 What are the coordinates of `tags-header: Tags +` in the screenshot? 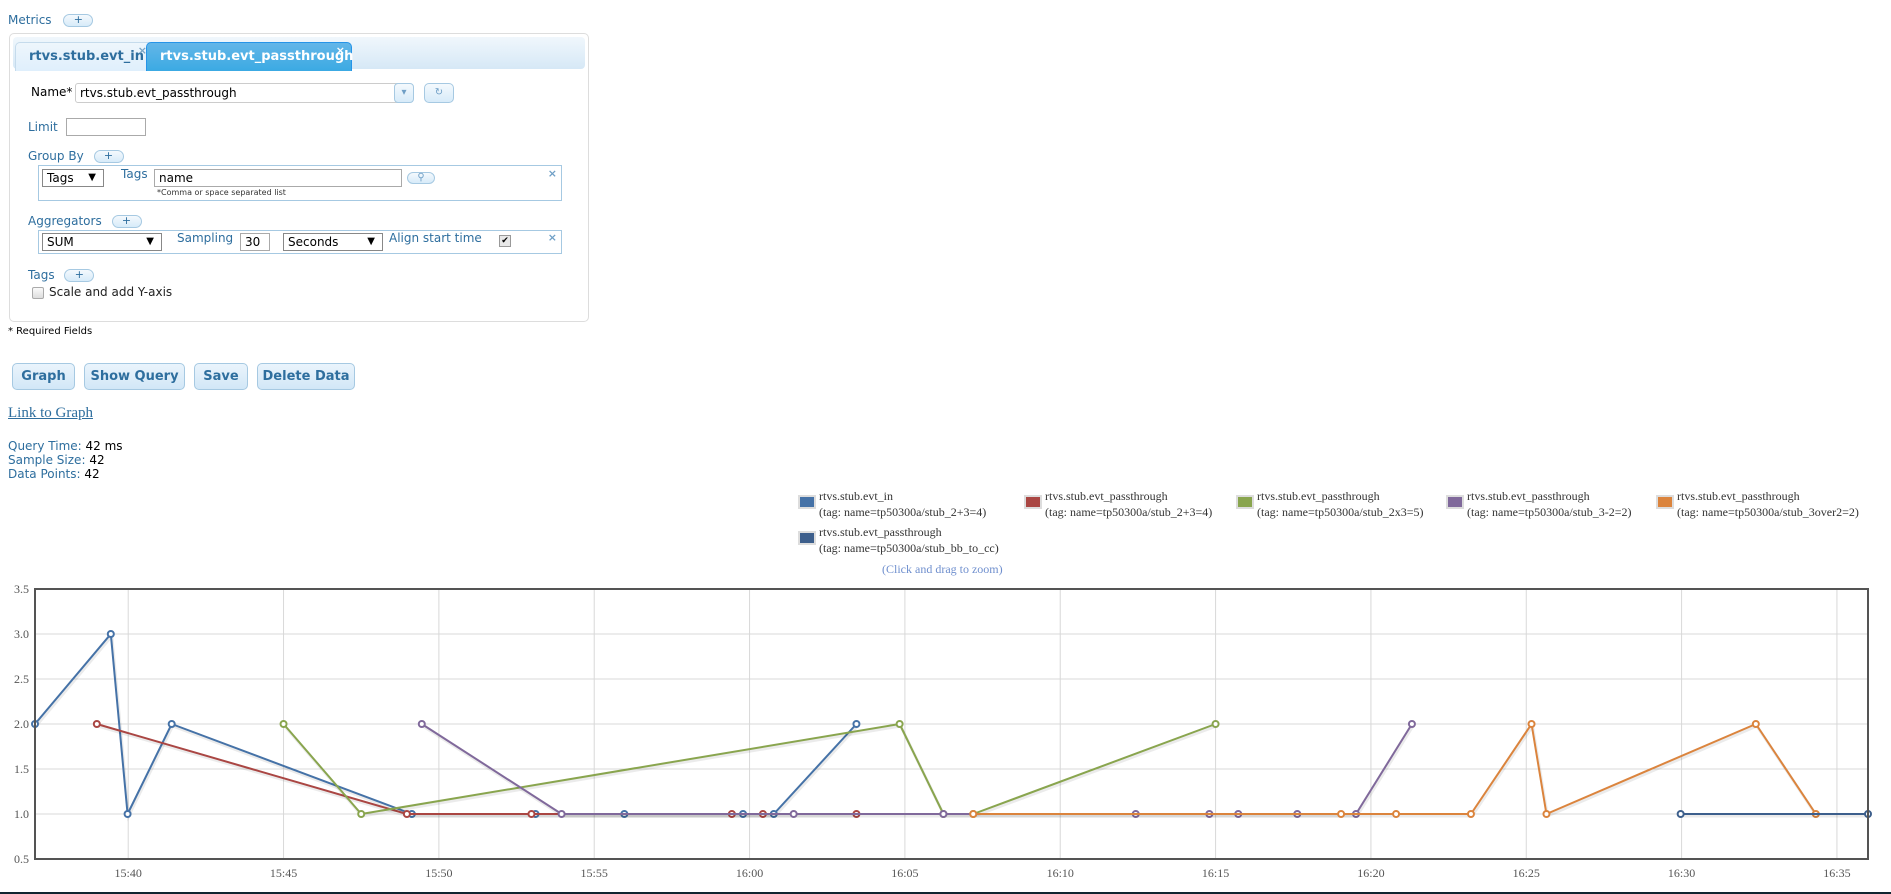 It's located at (61, 275).